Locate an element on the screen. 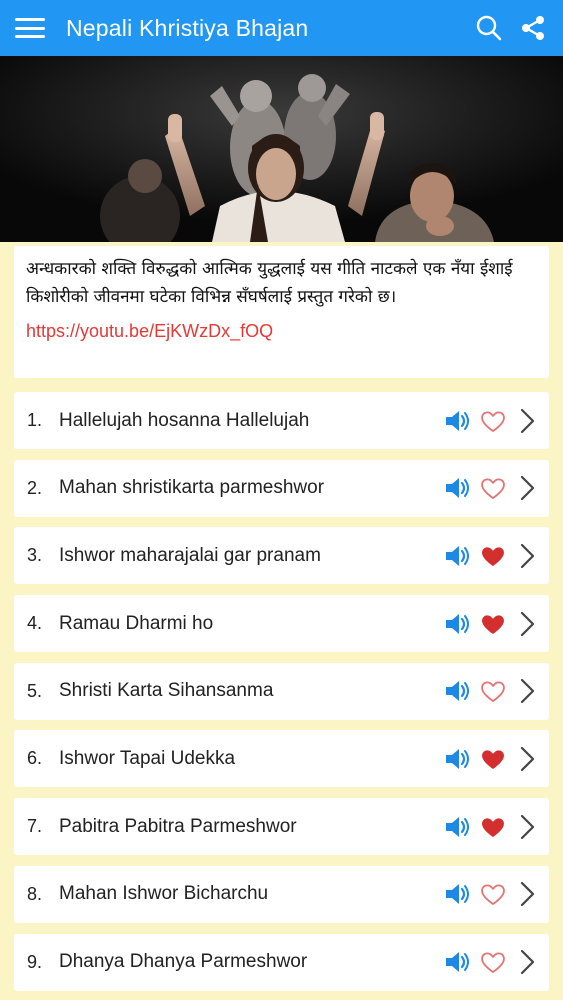 The image size is (563, 1000). song-row: 3. Ishwor maharajalai gar pranam is located at coordinates (281, 556).